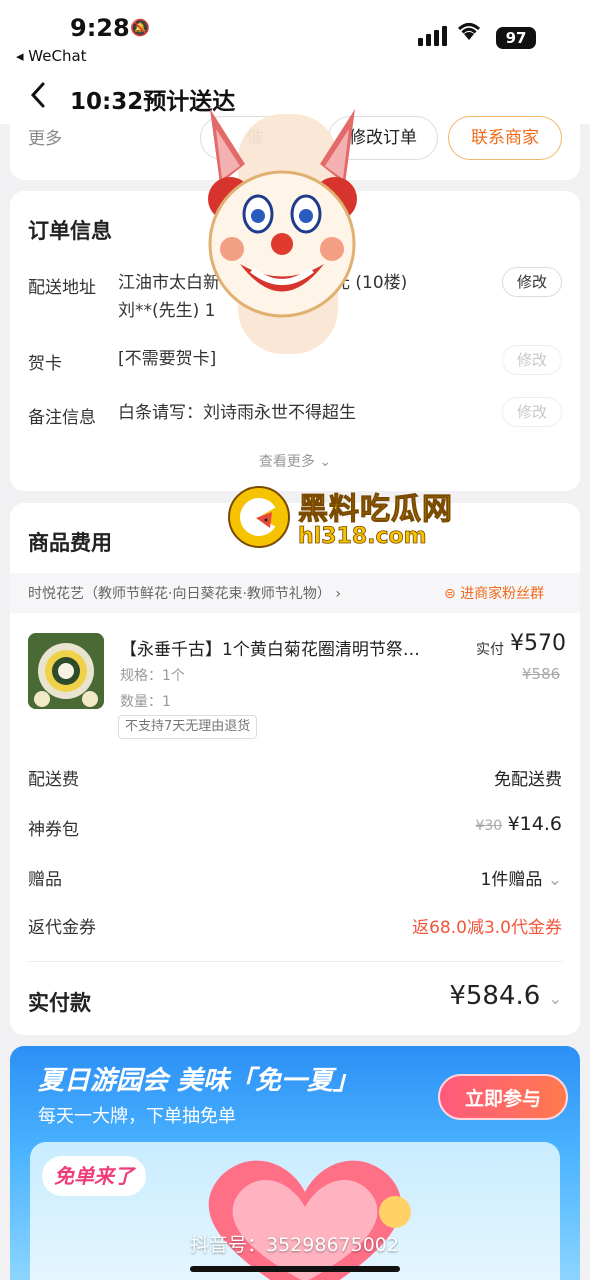 This screenshot has height=1280, width=590. What do you see at coordinates (59, 1003) in the screenshot?
I see `total-label: 实付款` at bounding box center [59, 1003].